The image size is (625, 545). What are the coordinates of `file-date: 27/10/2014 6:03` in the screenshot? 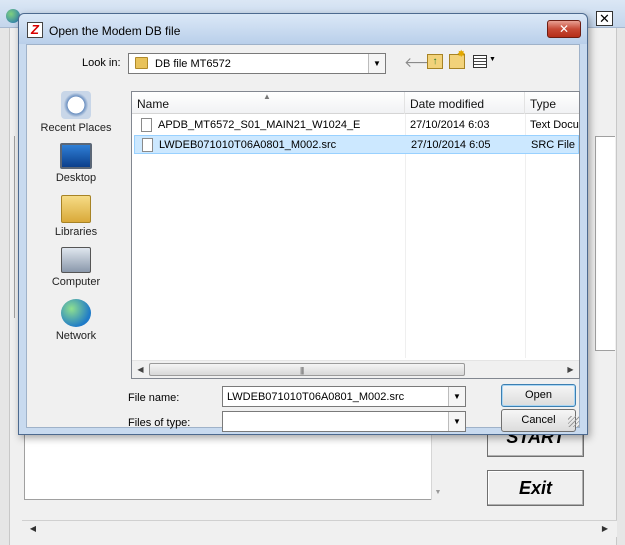 It's located at (450, 125).